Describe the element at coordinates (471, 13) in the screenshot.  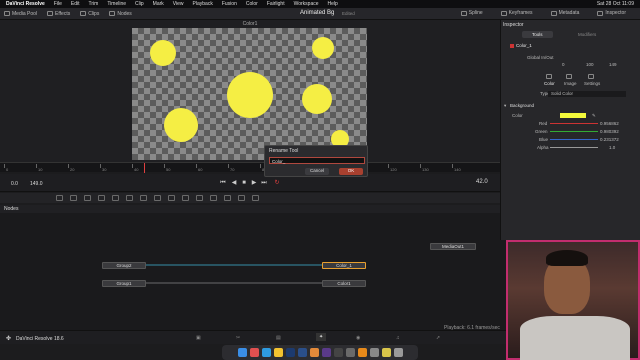
I see `spline-button: Spline` at that location.